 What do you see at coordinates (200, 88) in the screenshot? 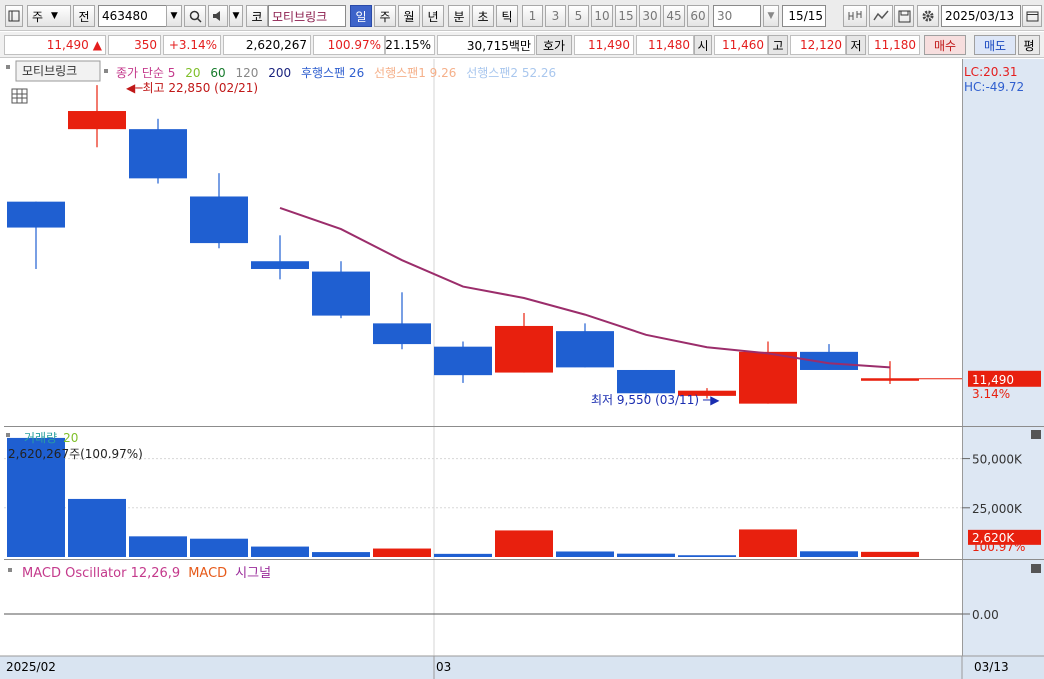
I see `max-price-label: 최고 22,850 (02/21)` at bounding box center [200, 88].